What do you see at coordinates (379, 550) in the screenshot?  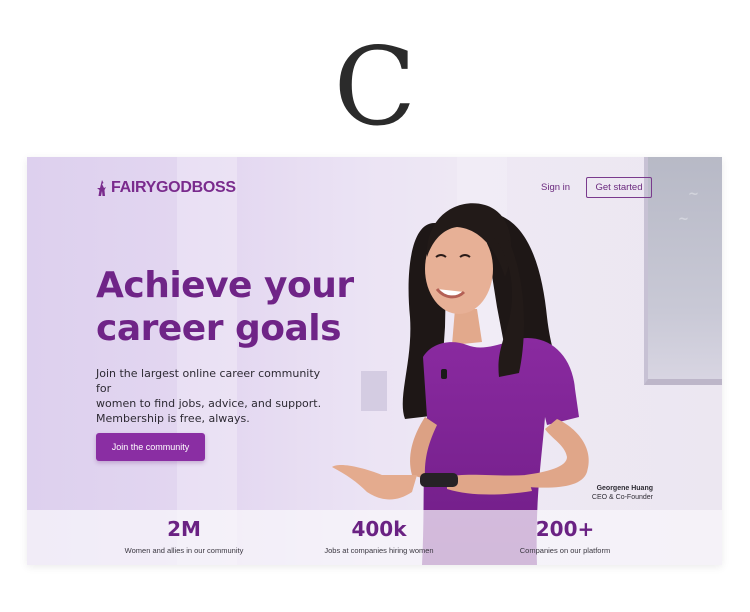 I see `stat-label: Jobs at companies hiring women` at bounding box center [379, 550].